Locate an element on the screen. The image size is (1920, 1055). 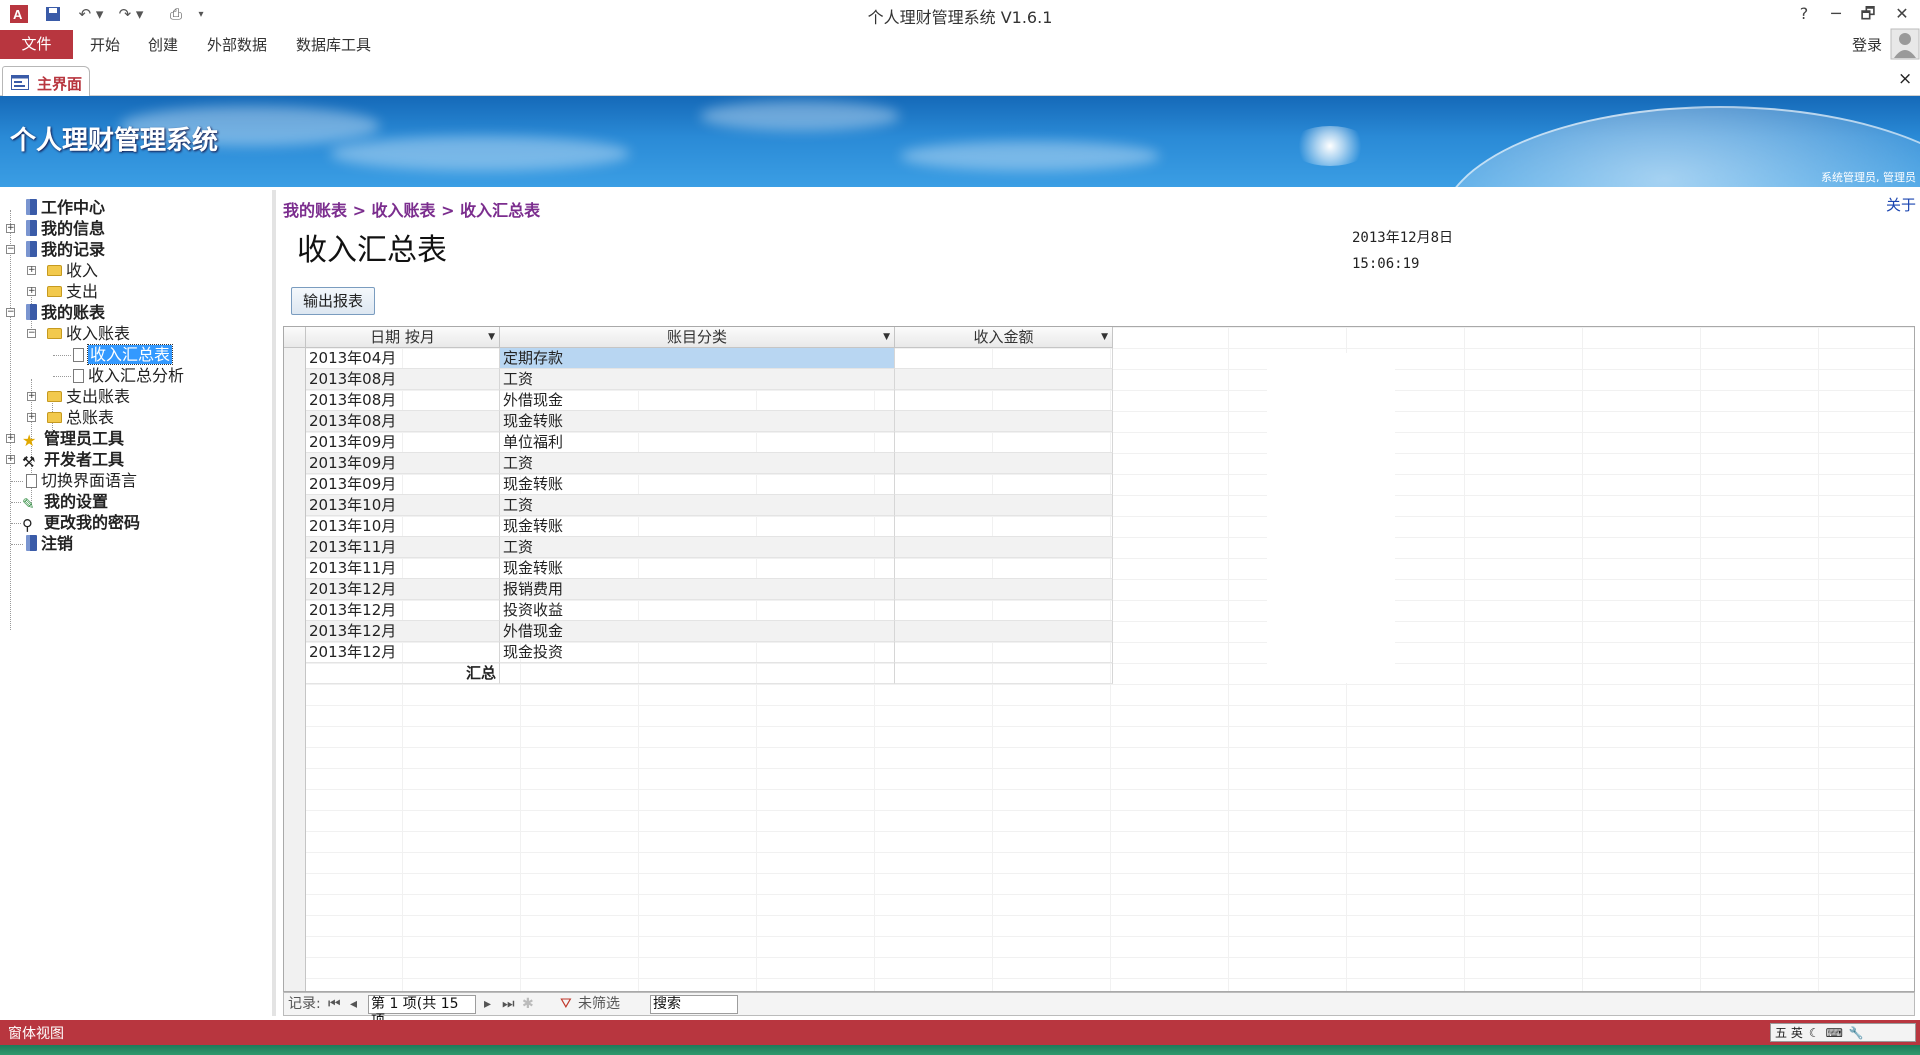
column-header-category: 账目分类 ▼ is located at coordinates (697, 337).